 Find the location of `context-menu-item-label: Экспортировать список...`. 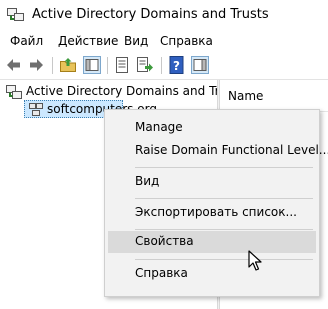

context-menu-item-label: Экспортировать список... is located at coordinates (216, 212).